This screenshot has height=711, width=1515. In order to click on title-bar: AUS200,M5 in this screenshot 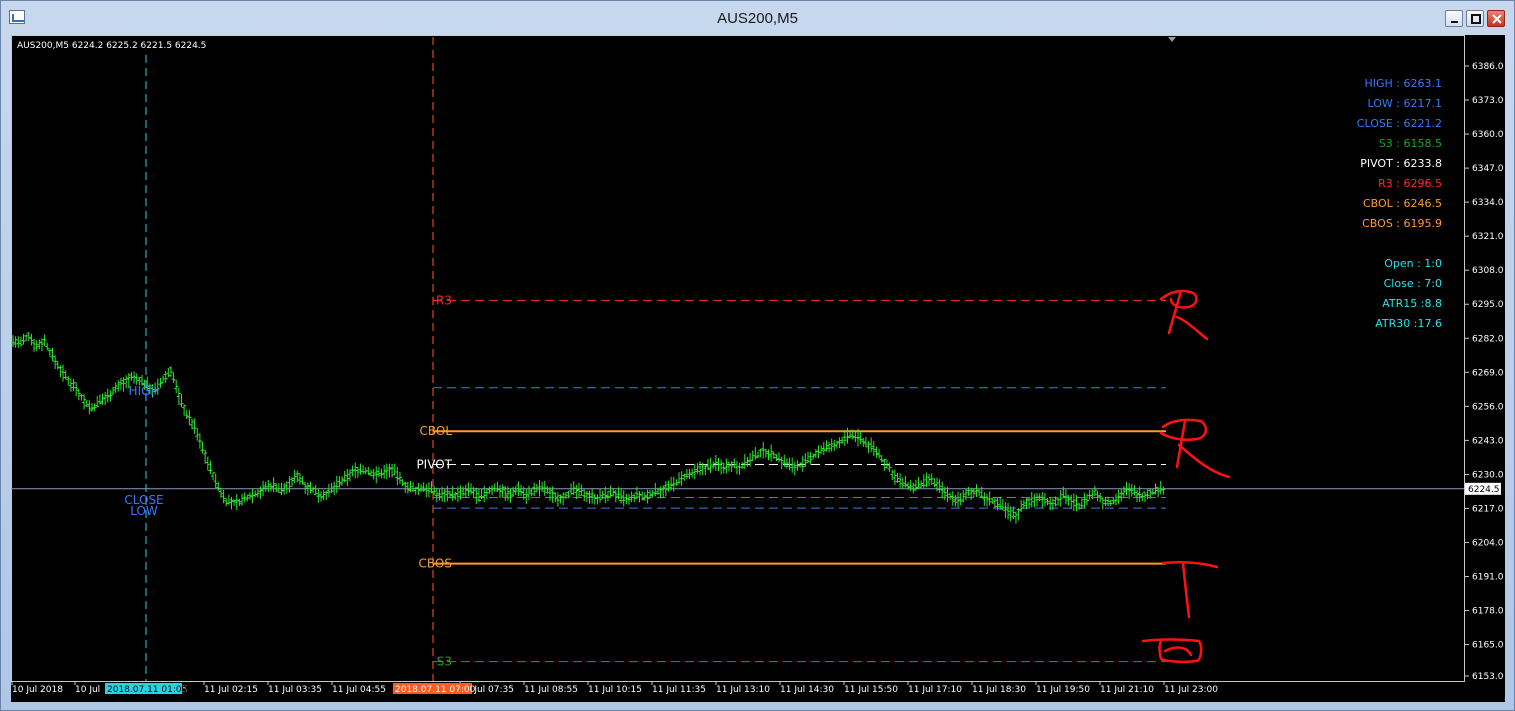, I will do `click(757, 17)`.